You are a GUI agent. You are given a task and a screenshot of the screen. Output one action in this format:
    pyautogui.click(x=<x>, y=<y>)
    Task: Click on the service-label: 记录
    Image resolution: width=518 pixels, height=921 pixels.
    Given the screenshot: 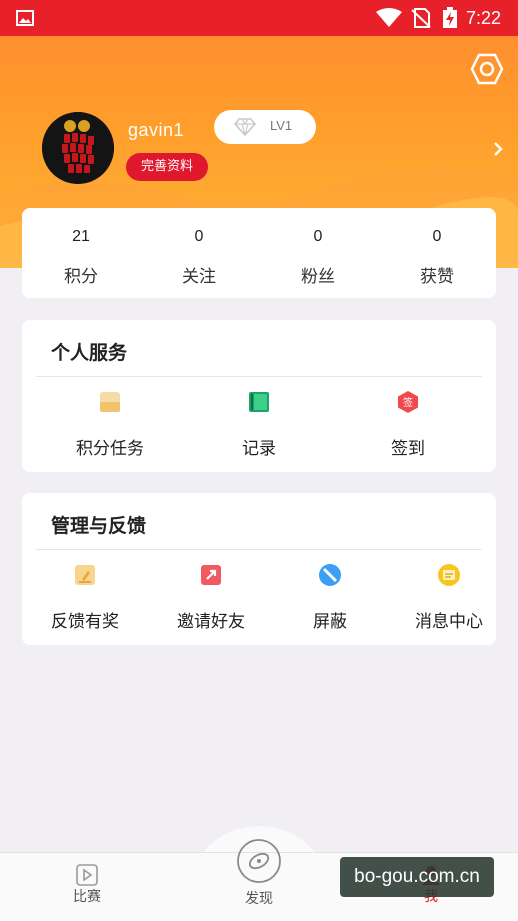 What is the action you would take?
    pyautogui.click(x=259, y=449)
    